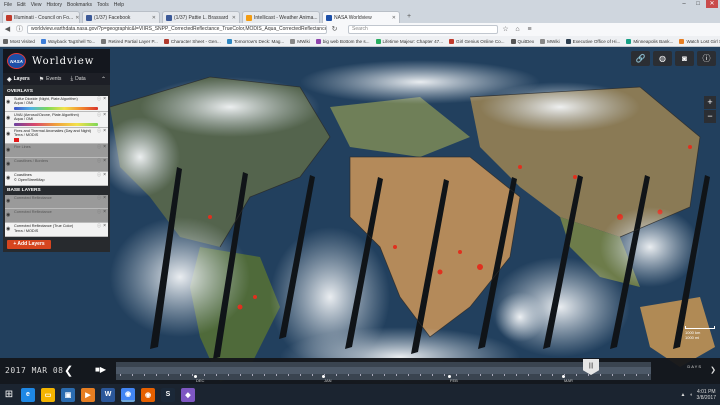 The width and height of the screenshot is (720, 405). What do you see at coordinates (522, 41) in the screenshot?
I see `bookmark-item: QuitDex` at bounding box center [522, 41].